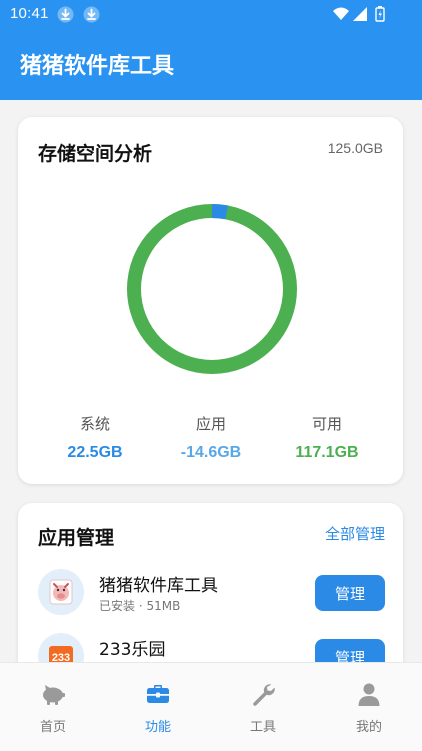 The image size is (422, 751). I want to click on stat-label: 应用, so click(210, 424).